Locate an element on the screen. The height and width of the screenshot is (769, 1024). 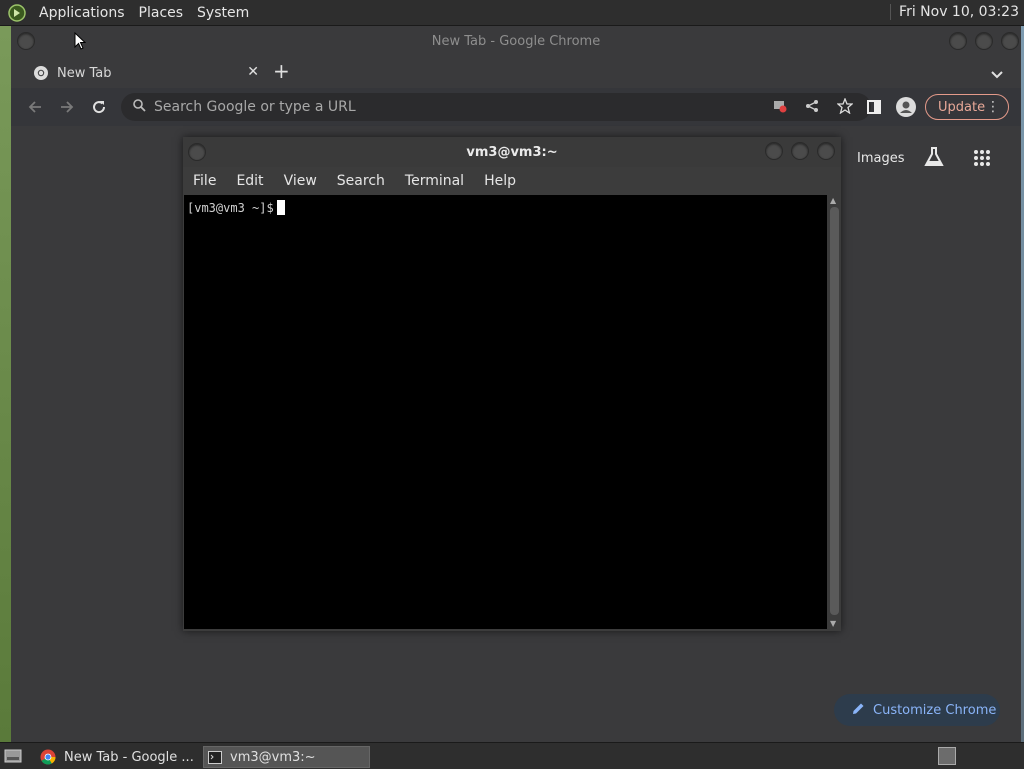
pencil-icon is located at coordinates (858, 710).